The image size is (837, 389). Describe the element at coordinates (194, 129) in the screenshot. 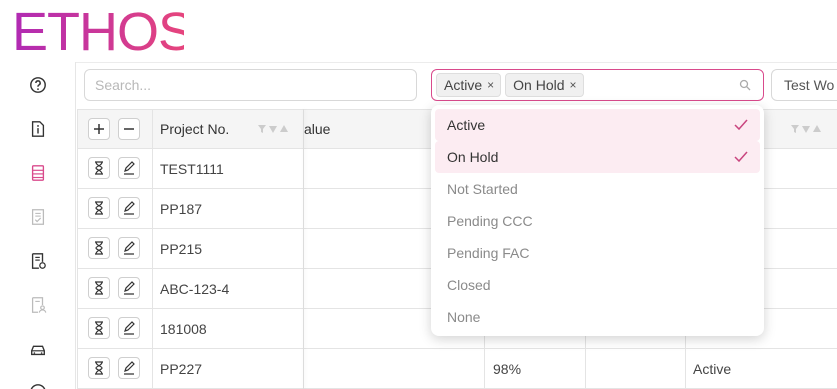

I see `column-header-project-no: Project No.` at that location.